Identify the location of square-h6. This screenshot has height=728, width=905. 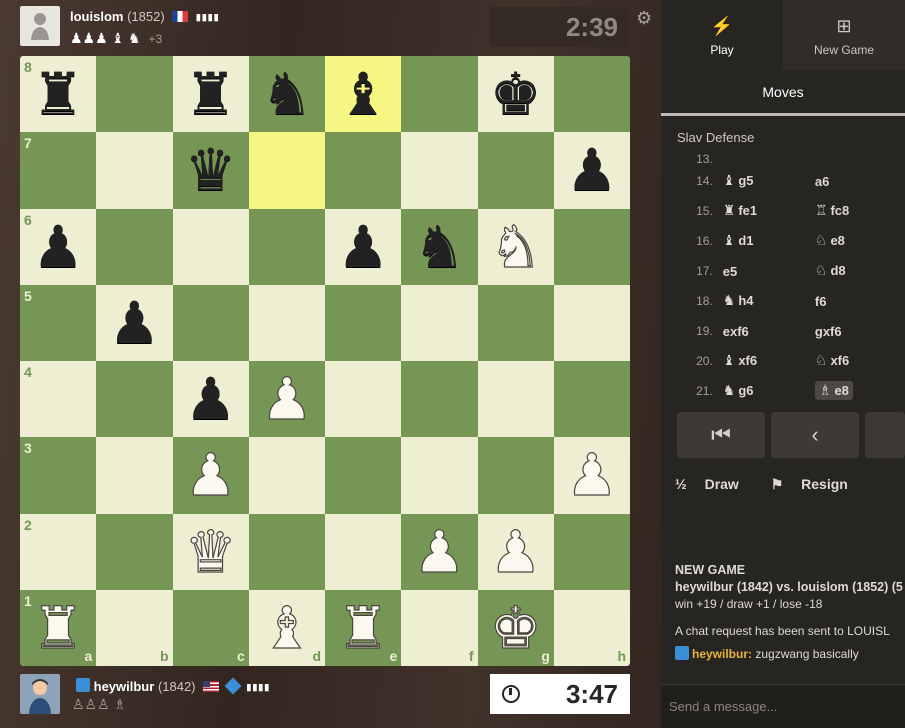
(591, 246).